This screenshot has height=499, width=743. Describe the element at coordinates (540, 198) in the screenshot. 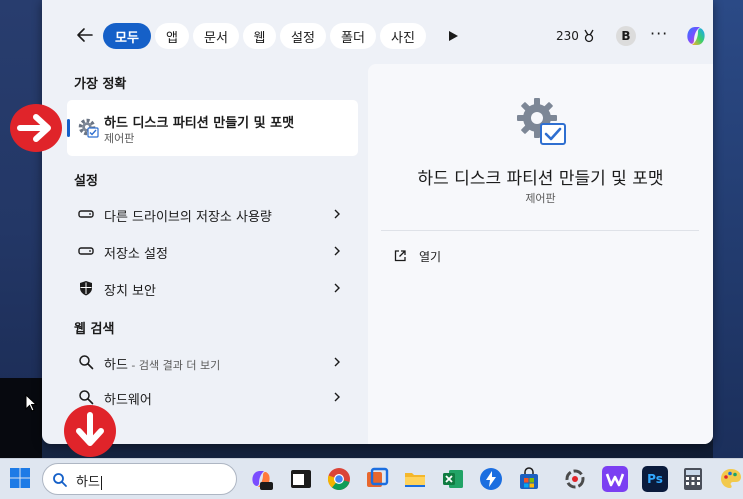

I see `preview-subtitle: 제어판` at that location.